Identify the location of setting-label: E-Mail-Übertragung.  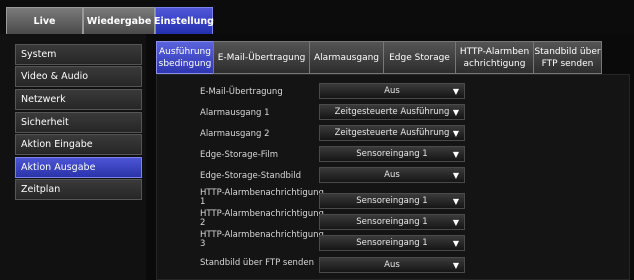
(241, 92).